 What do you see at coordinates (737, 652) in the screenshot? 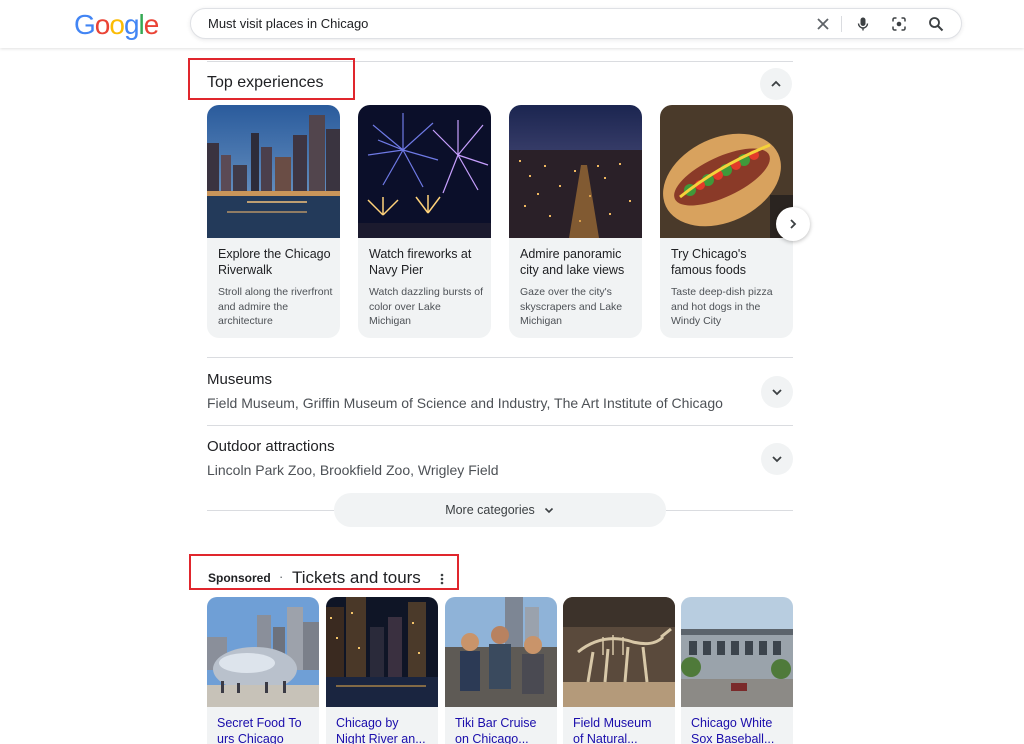
I see `ballpark-image` at bounding box center [737, 652].